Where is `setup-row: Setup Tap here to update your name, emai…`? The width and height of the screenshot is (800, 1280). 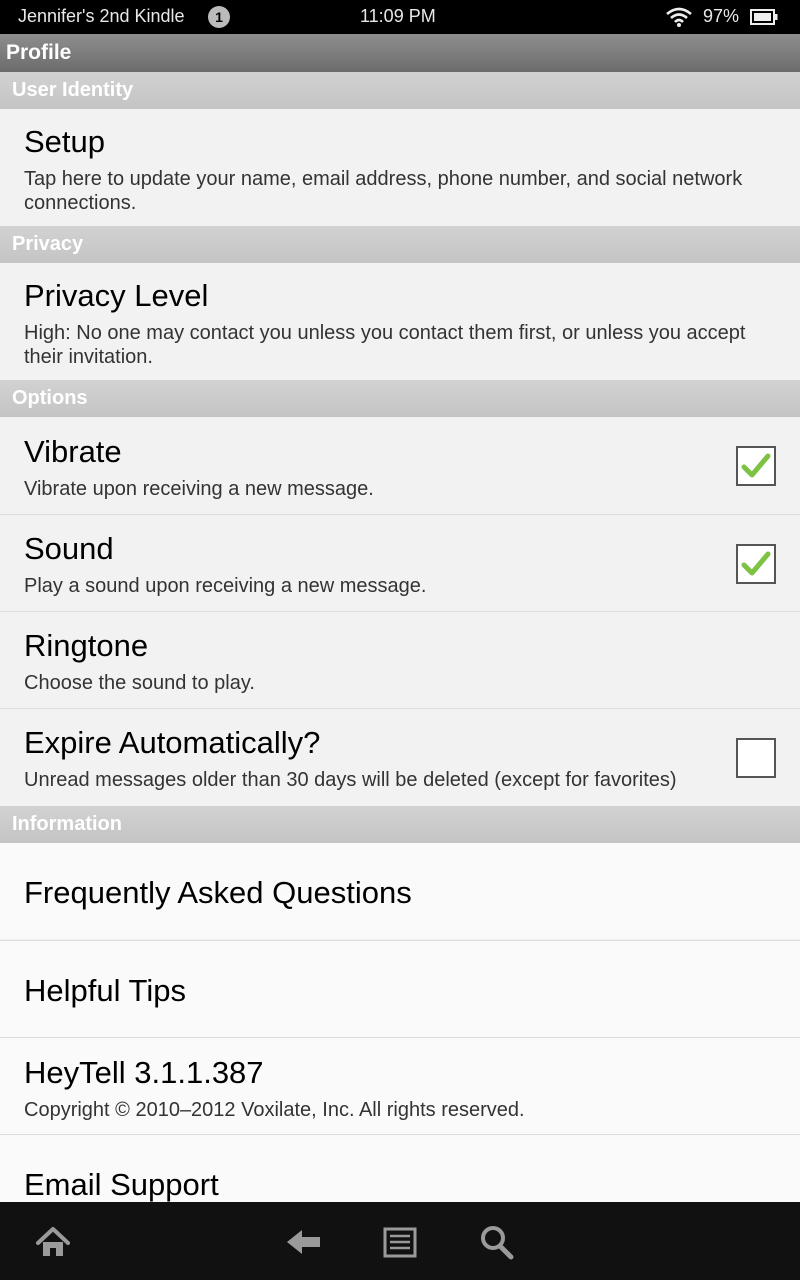 setup-row: Setup Tap here to update your name, emai… is located at coordinates (400, 167).